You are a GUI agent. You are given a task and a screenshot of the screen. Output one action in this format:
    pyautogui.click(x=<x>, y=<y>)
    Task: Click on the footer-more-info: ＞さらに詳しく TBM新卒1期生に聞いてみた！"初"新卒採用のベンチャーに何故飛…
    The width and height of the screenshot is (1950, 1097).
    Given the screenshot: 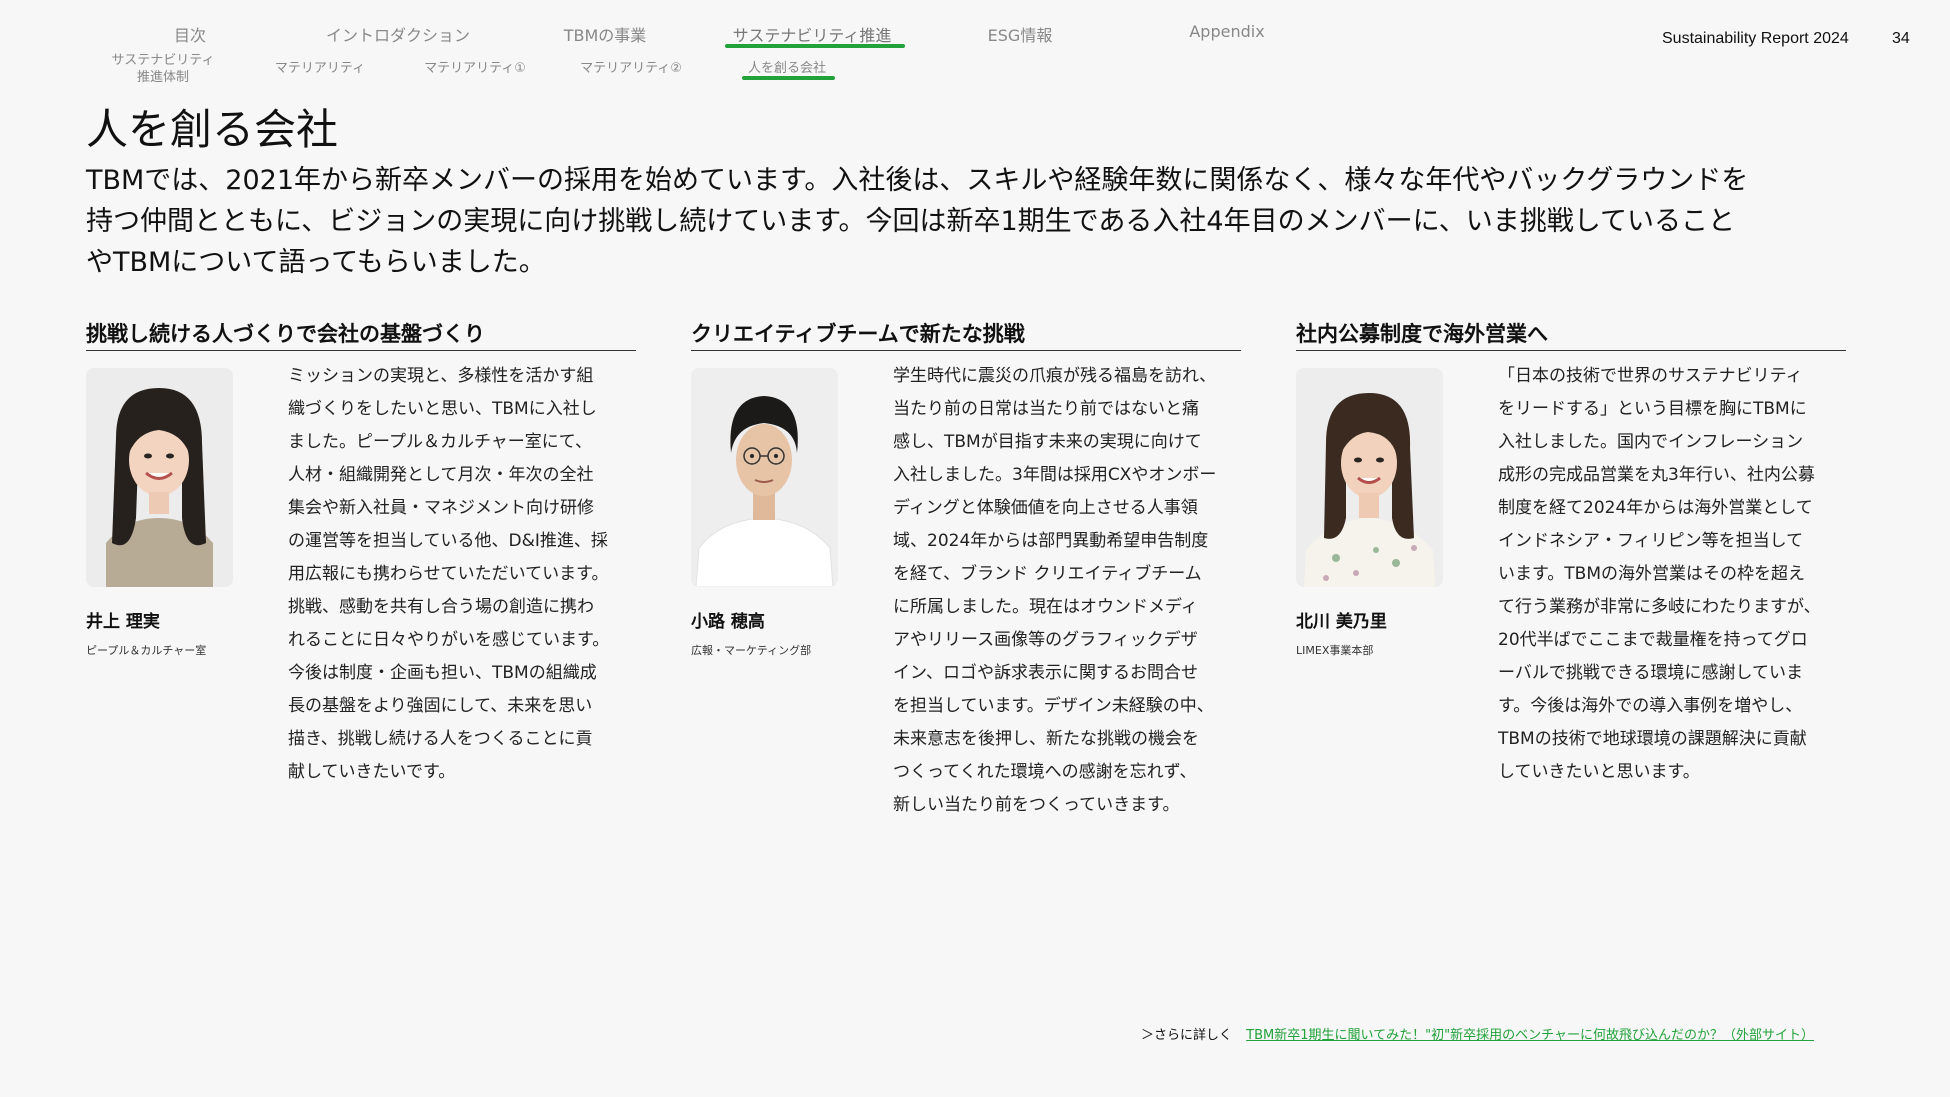 What is the action you would take?
    pyautogui.click(x=1477, y=1033)
    